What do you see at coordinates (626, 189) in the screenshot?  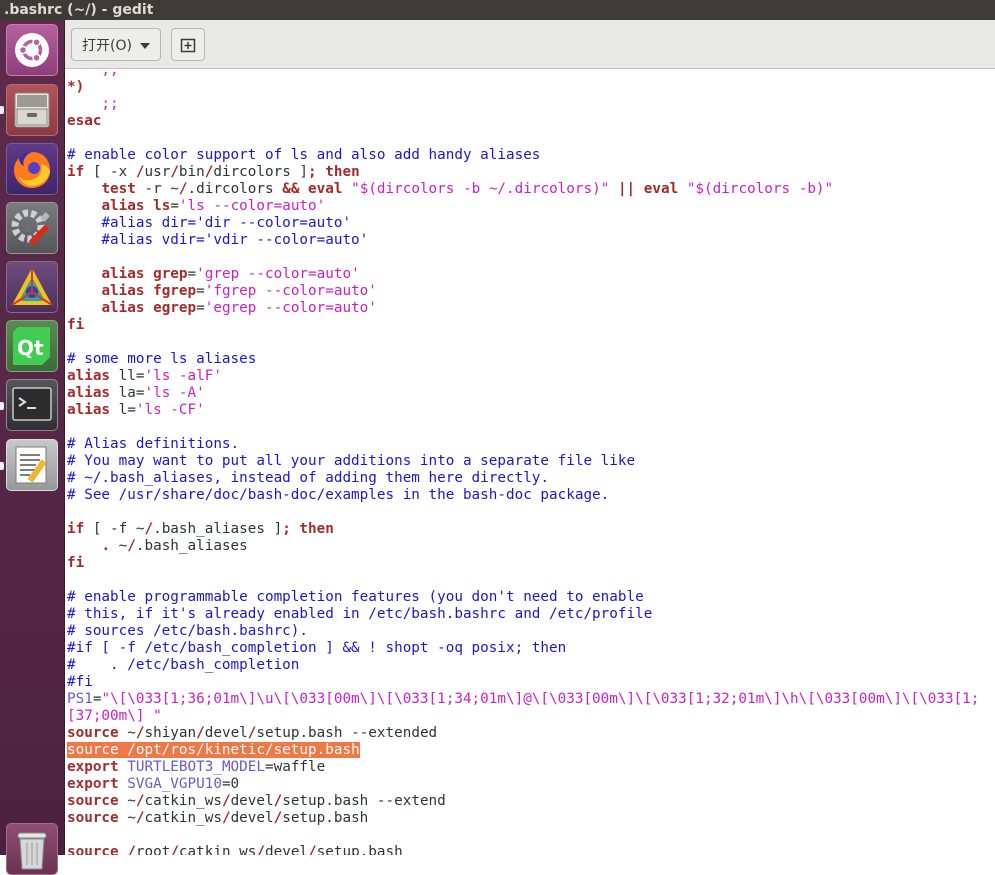 I see `code-token: ||` at bounding box center [626, 189].